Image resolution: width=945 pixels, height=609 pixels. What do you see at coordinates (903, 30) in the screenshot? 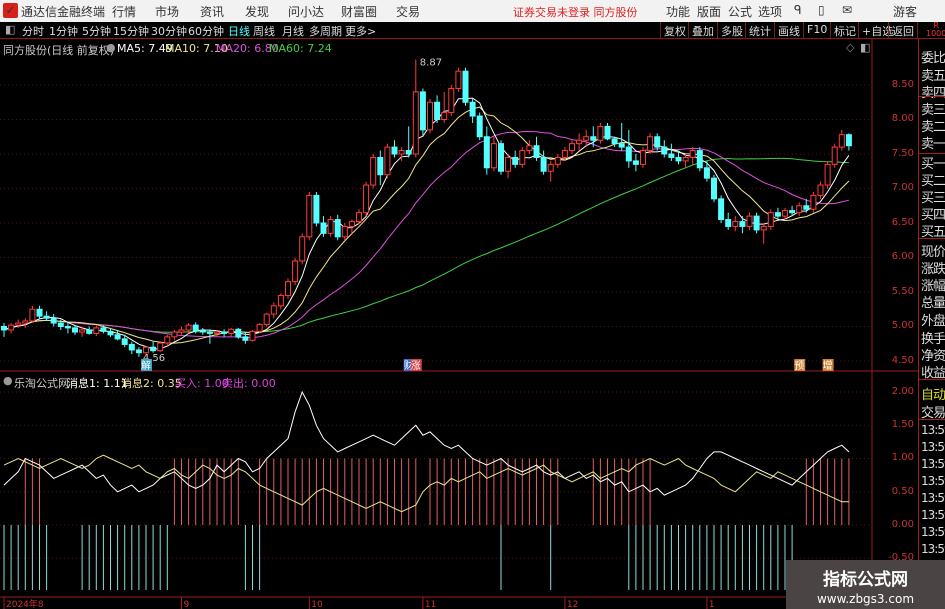
I see `back-button: 返回` at bounding box center [903, 30].